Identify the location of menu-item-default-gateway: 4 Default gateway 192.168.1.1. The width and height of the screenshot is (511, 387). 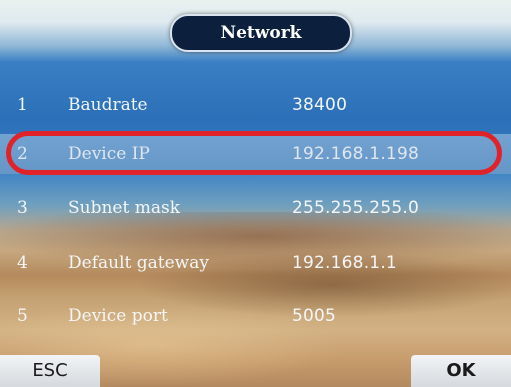
(255, 263).